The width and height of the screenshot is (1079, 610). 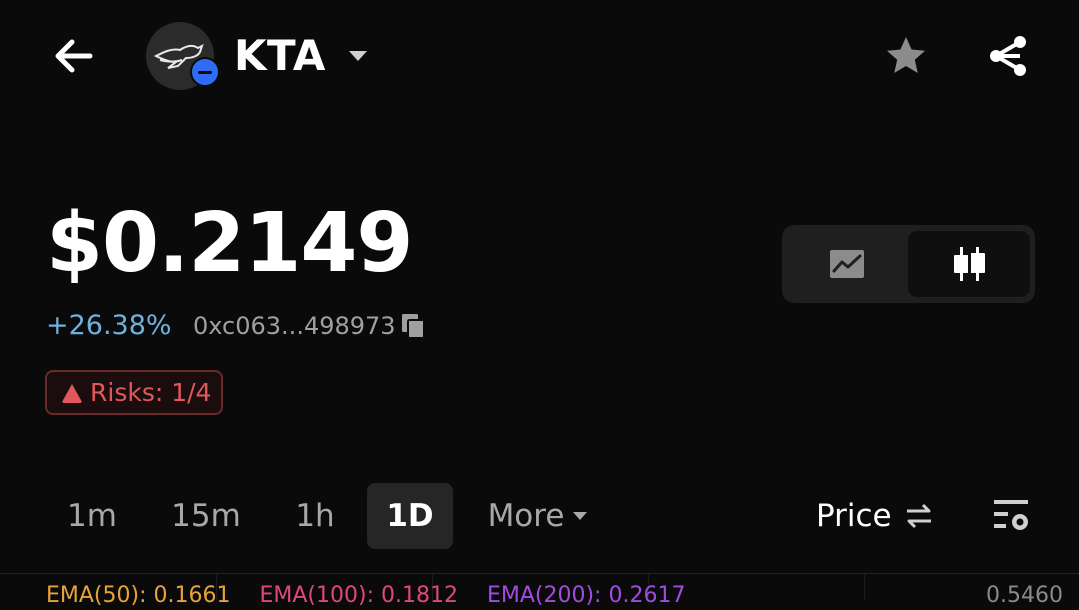 I want to click on indicator-settings-icon, so click(x=1011, y=515).